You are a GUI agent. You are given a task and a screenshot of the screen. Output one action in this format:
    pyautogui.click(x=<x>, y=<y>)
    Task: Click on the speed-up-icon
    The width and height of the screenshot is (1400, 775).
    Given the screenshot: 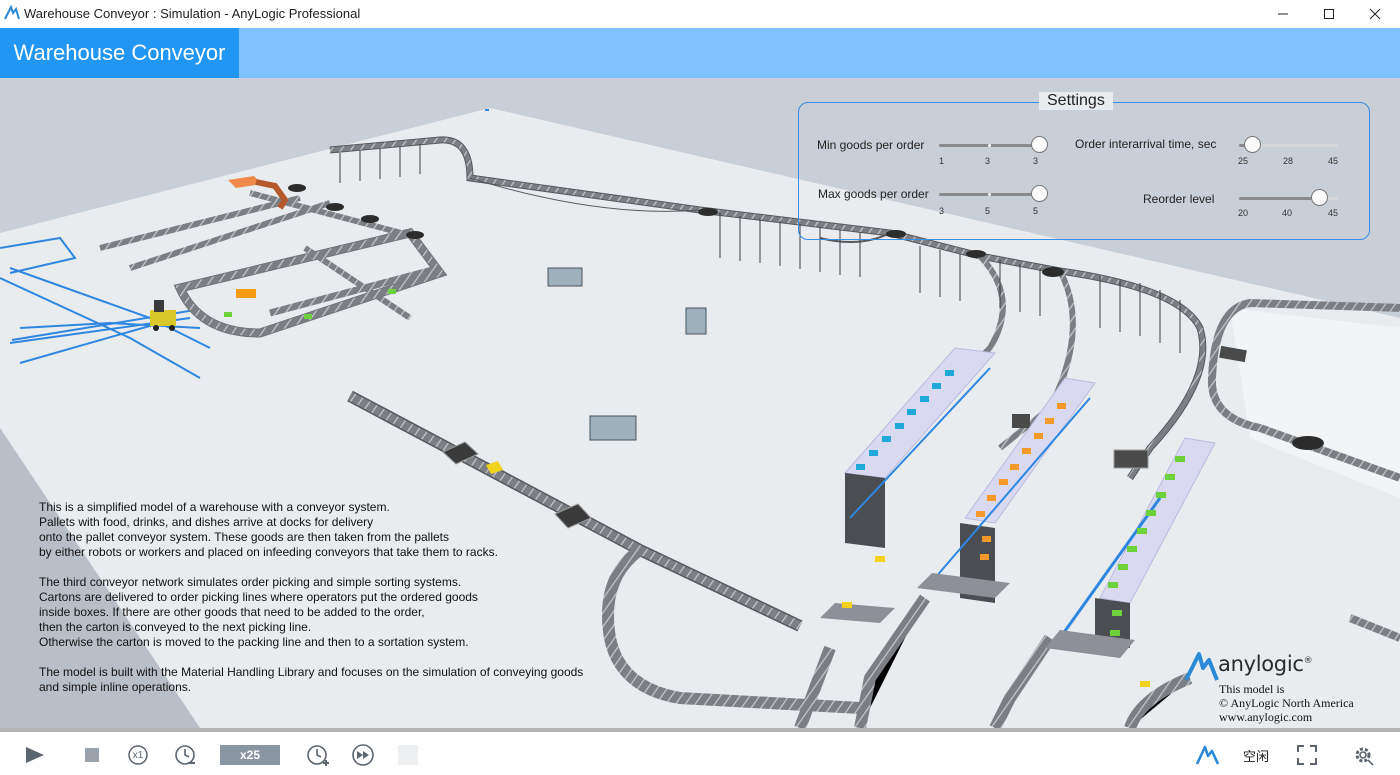 What is the action you would take?
    pyautogui.click(x=318, y=755)
    